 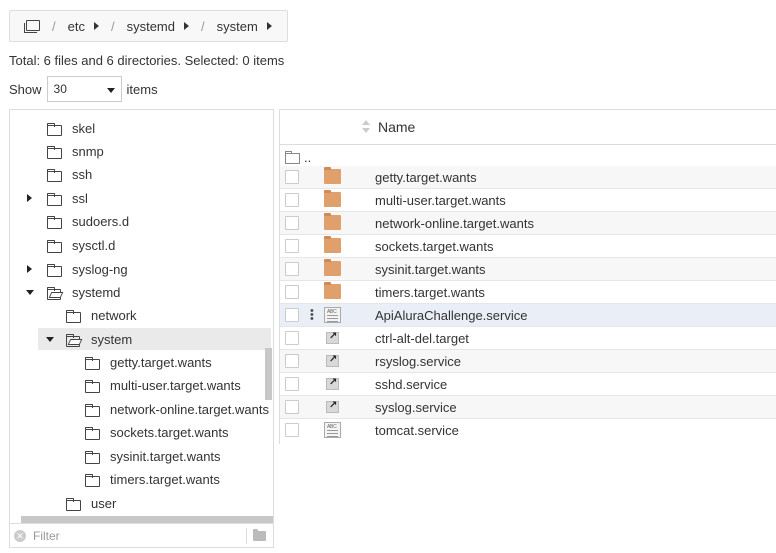 I want to click on table-row: ↗ syslog.service, so click(x=528, y=407).